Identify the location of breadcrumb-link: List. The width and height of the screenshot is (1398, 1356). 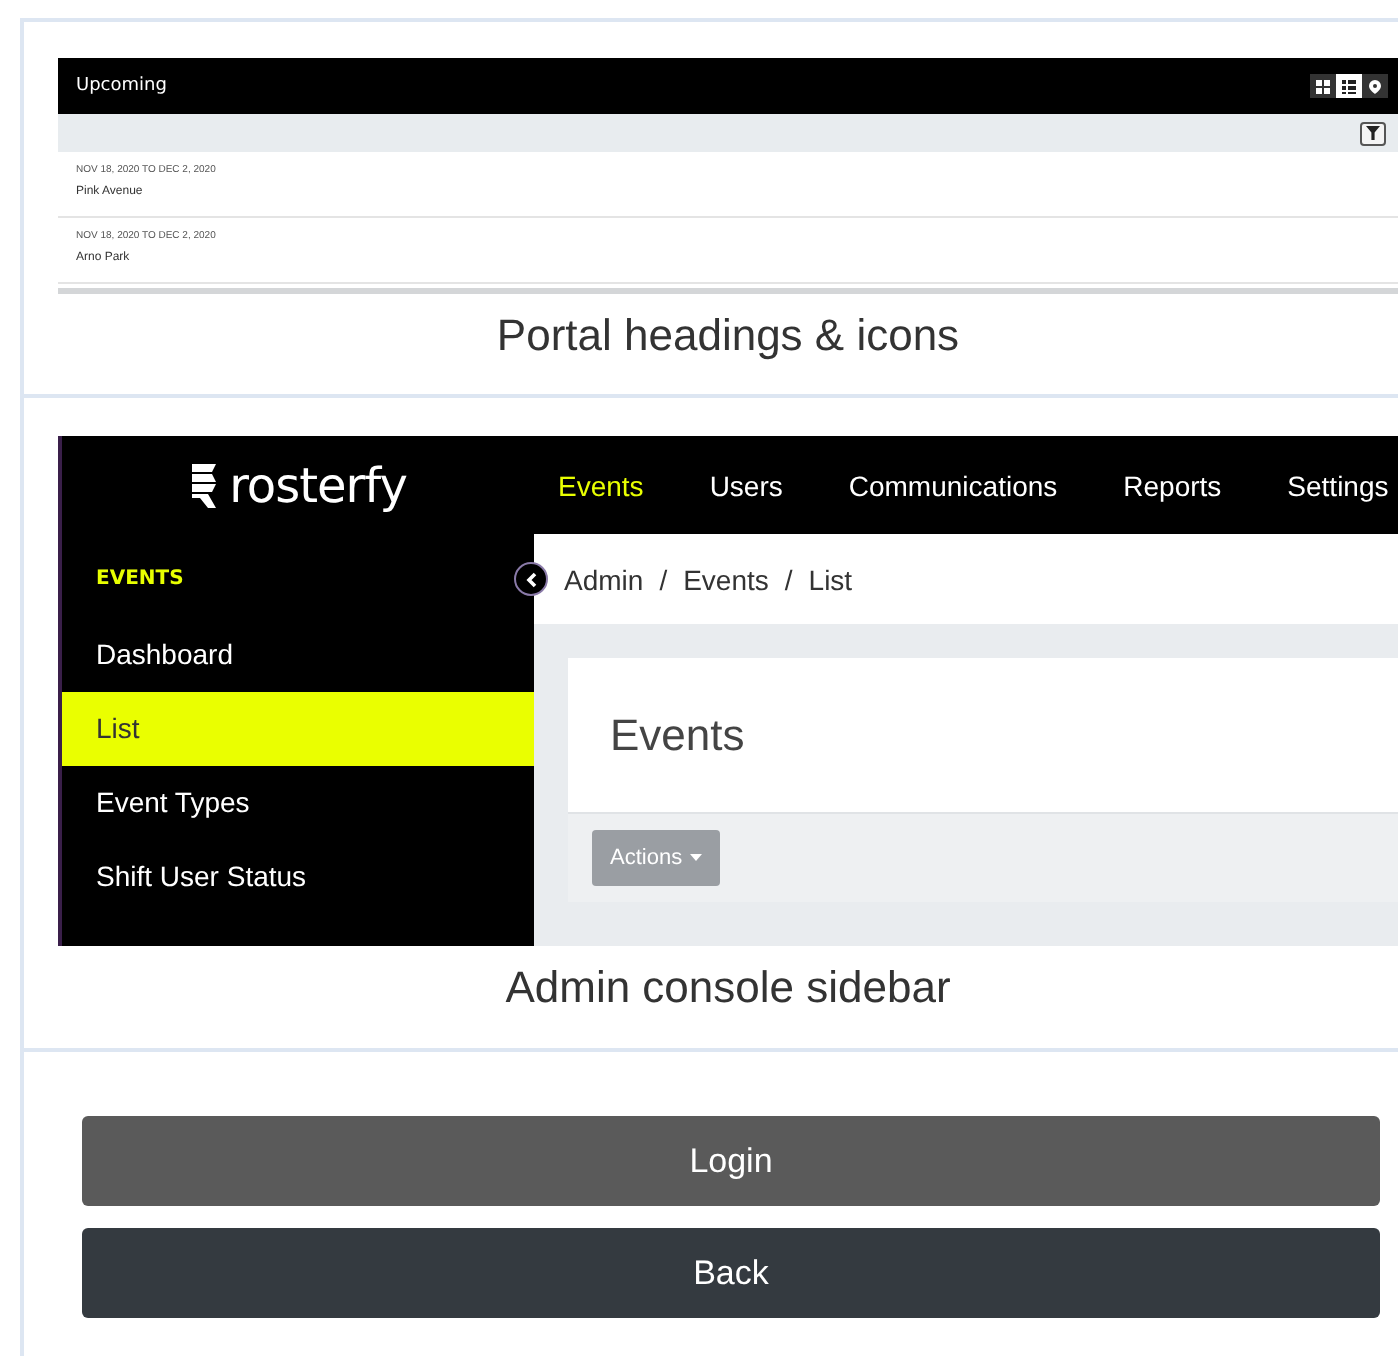
(830, 579).